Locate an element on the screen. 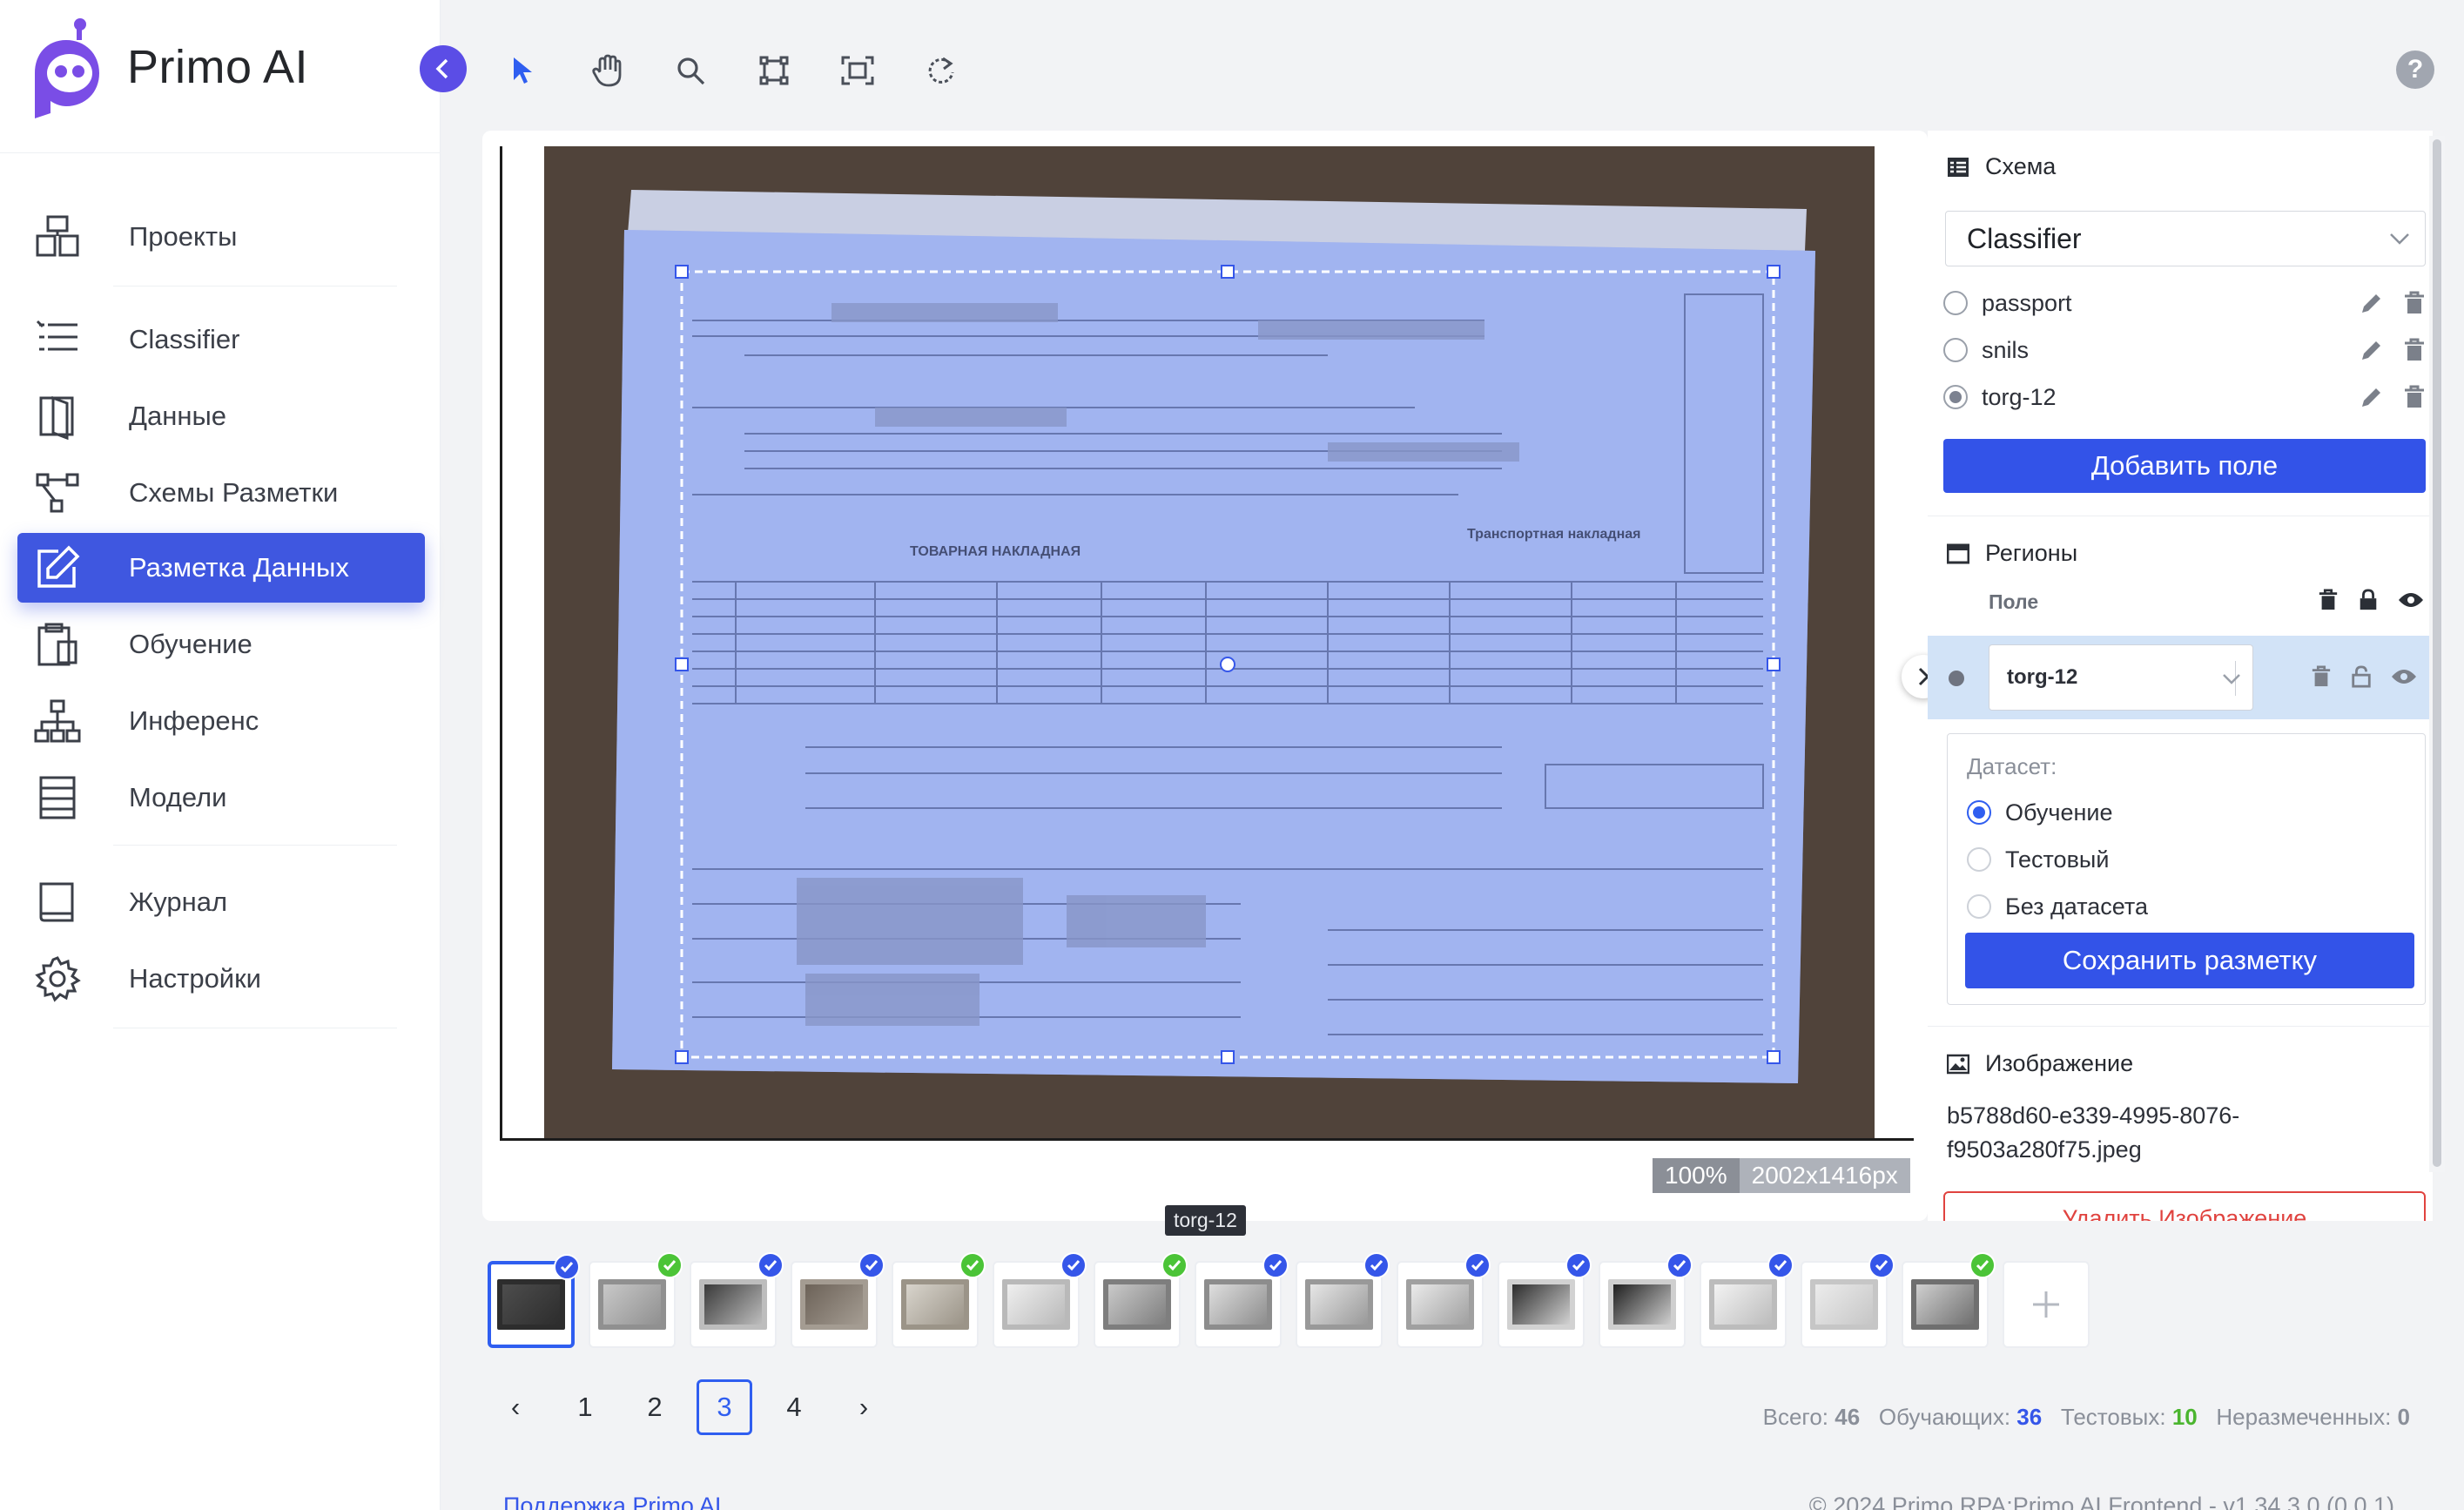 This screenshot has width=2464, height=1510. zoom-tool-button is located at coordinates (691, 70).